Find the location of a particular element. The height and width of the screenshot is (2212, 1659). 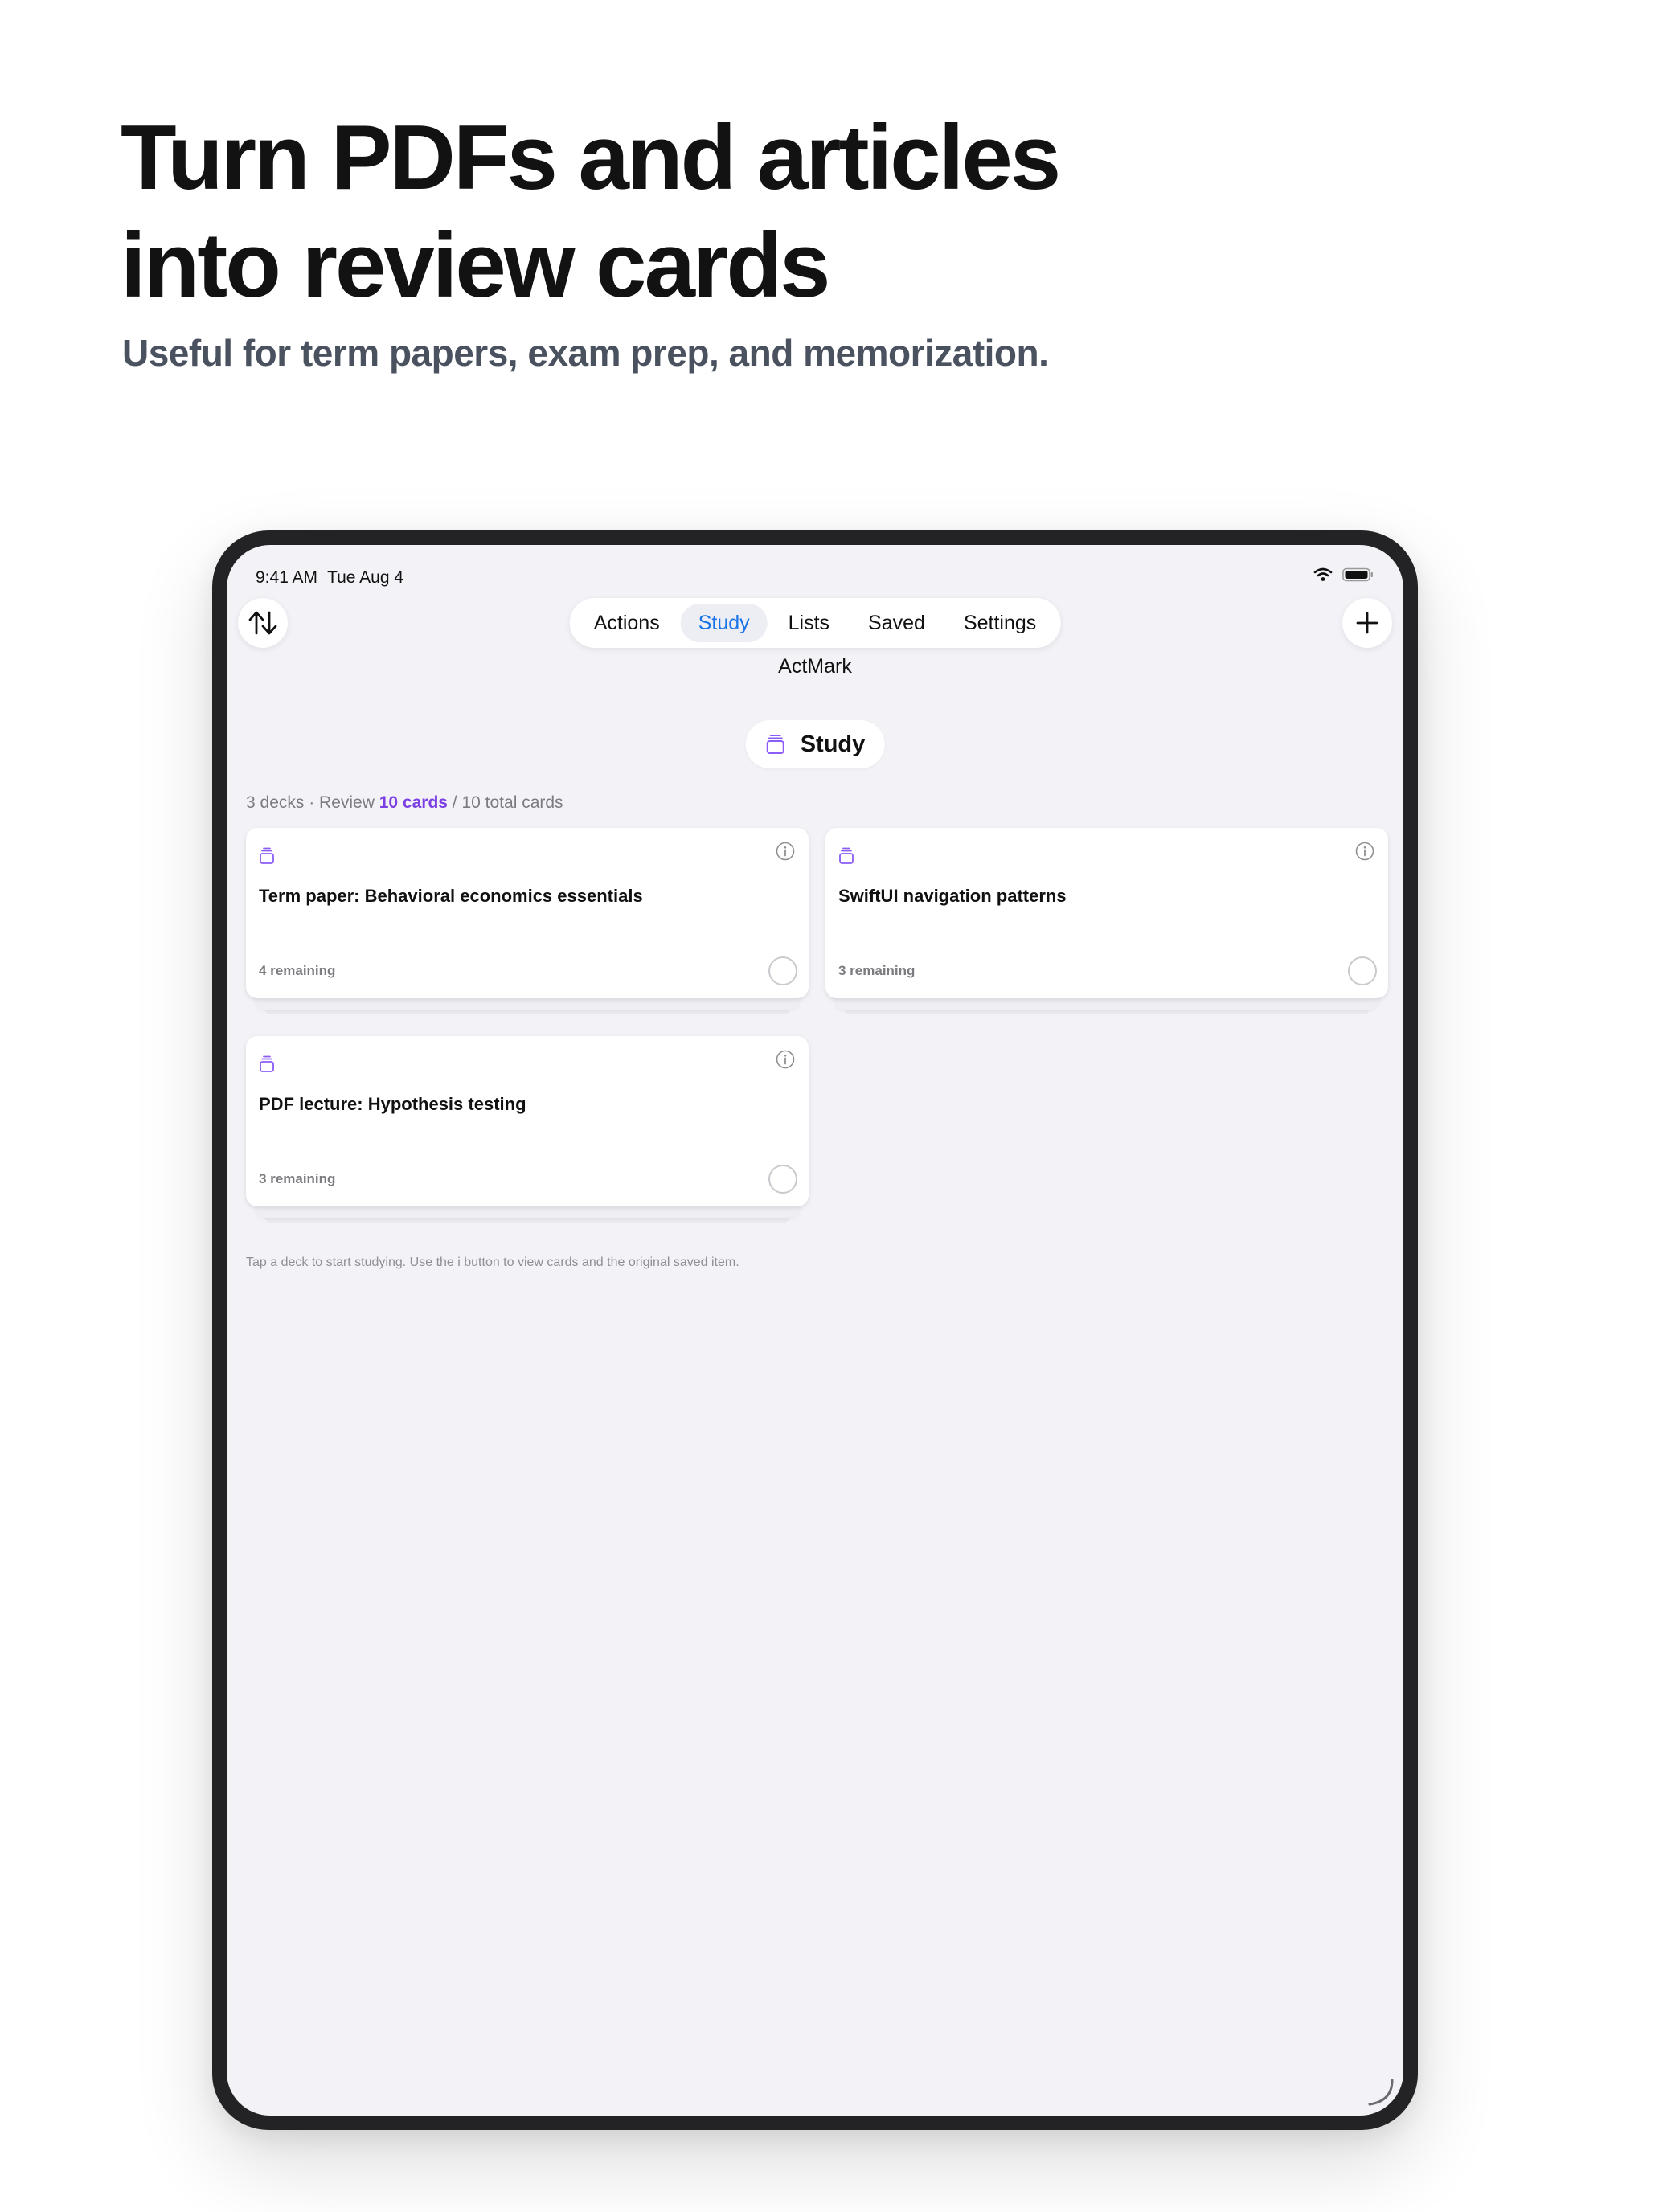

study-section-header: Study is located at coordinates (815, 744).